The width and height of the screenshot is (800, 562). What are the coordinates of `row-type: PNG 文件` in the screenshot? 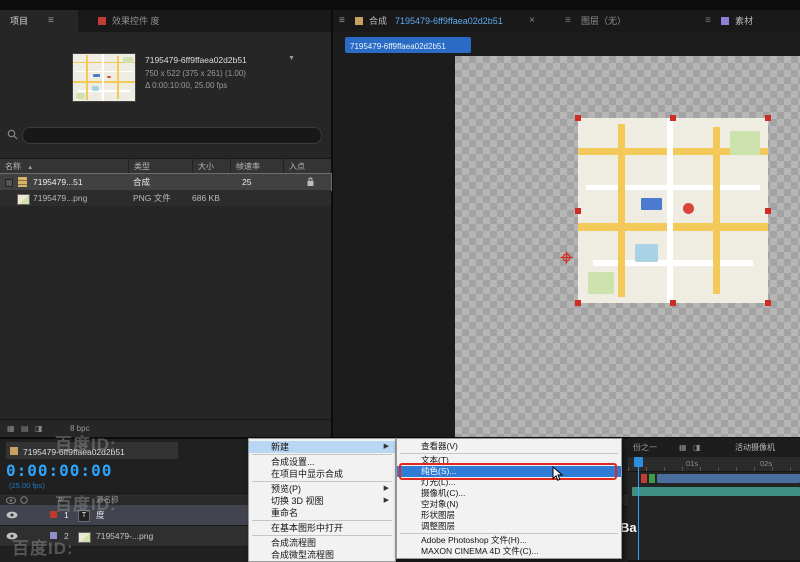 It's located at (152, 198).